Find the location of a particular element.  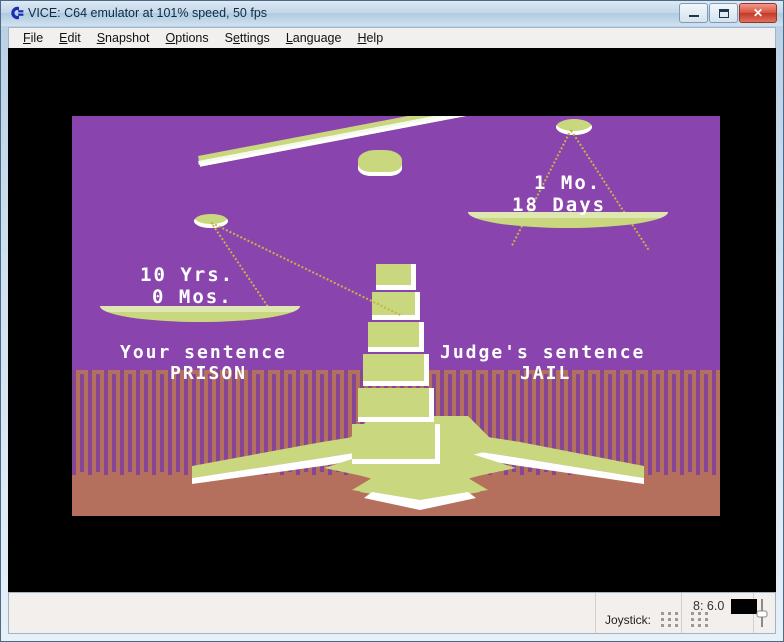

menu-item-settings: Settings is located at coordinates (247, 38).